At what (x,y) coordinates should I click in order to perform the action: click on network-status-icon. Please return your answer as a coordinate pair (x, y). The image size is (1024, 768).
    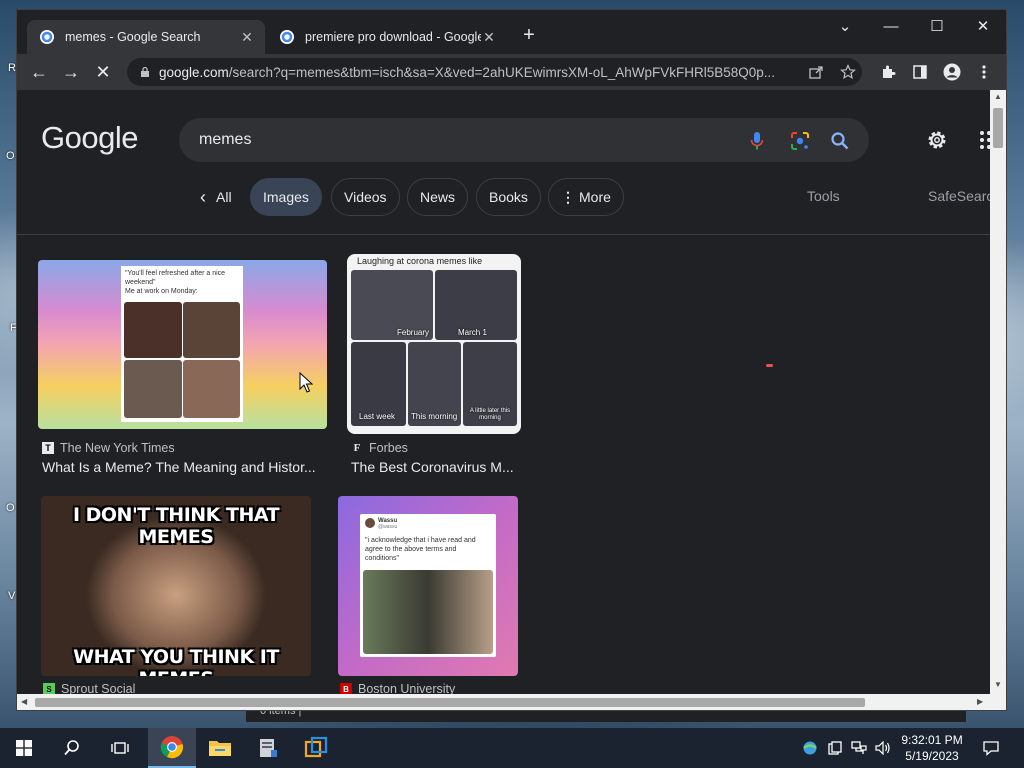
    Looking at the image, I should click on (810, 748).